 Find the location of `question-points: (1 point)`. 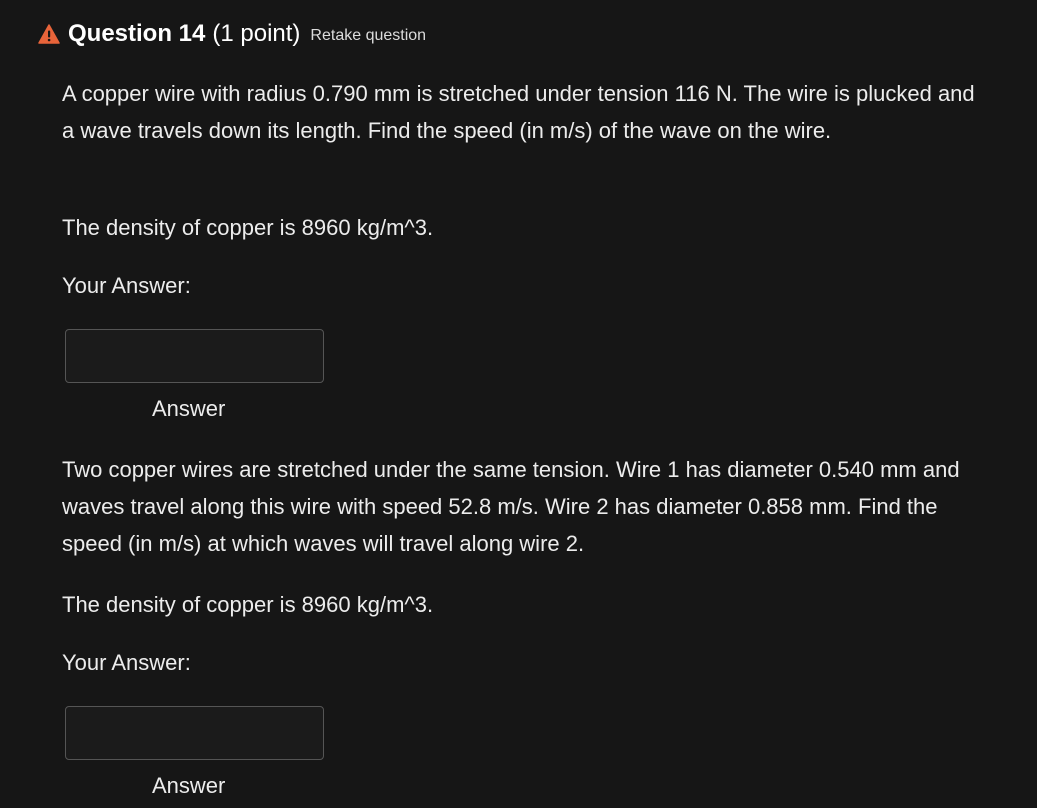

question-points: (1 point) is located at coordinates (256, 33).